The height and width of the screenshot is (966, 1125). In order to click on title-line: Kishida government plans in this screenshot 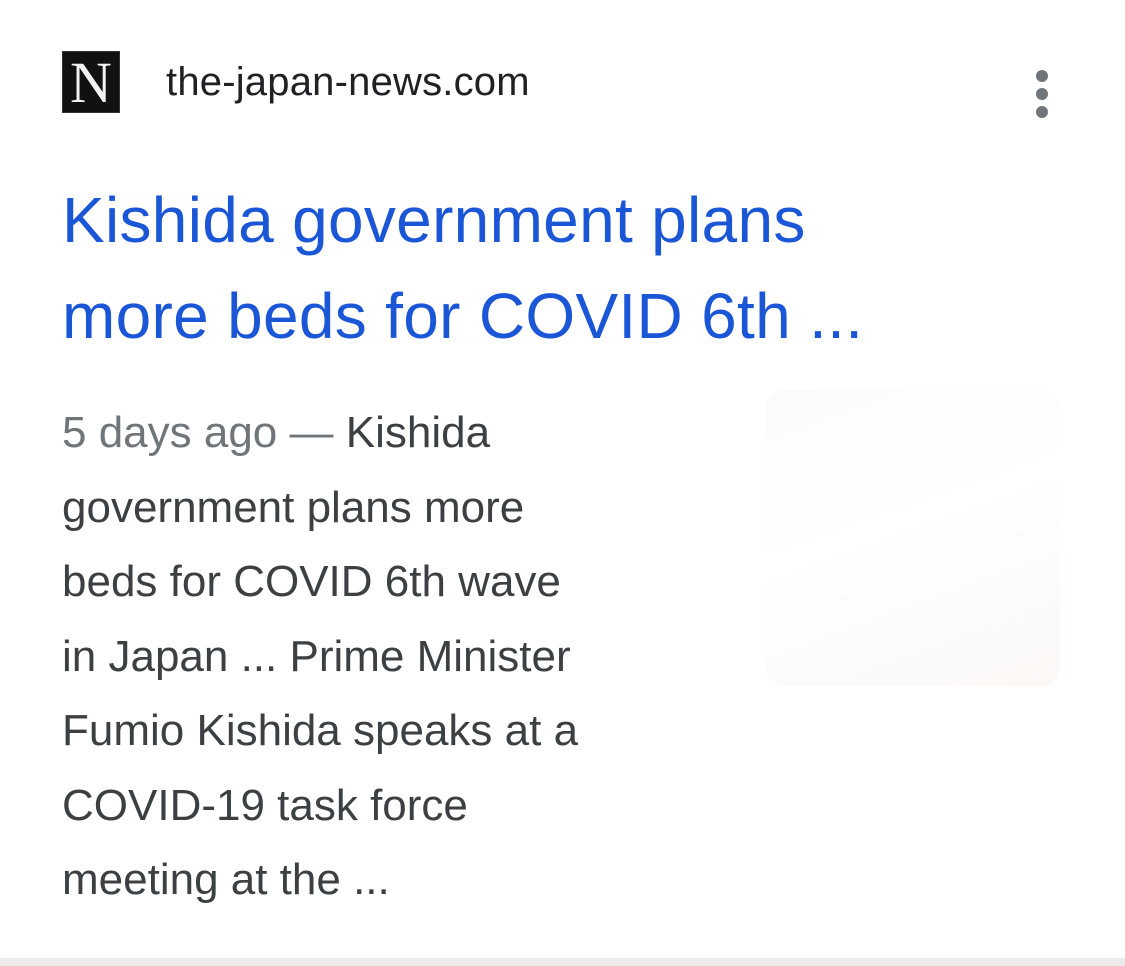, I will do `click(434, 220)`.